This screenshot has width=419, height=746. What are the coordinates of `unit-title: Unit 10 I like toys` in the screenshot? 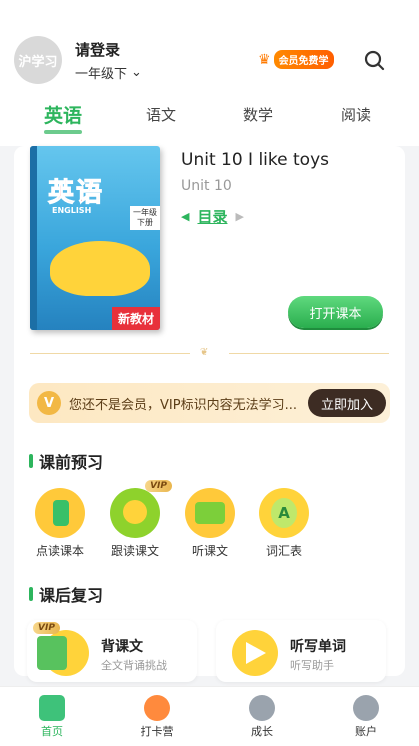 It's located at (255, 160).